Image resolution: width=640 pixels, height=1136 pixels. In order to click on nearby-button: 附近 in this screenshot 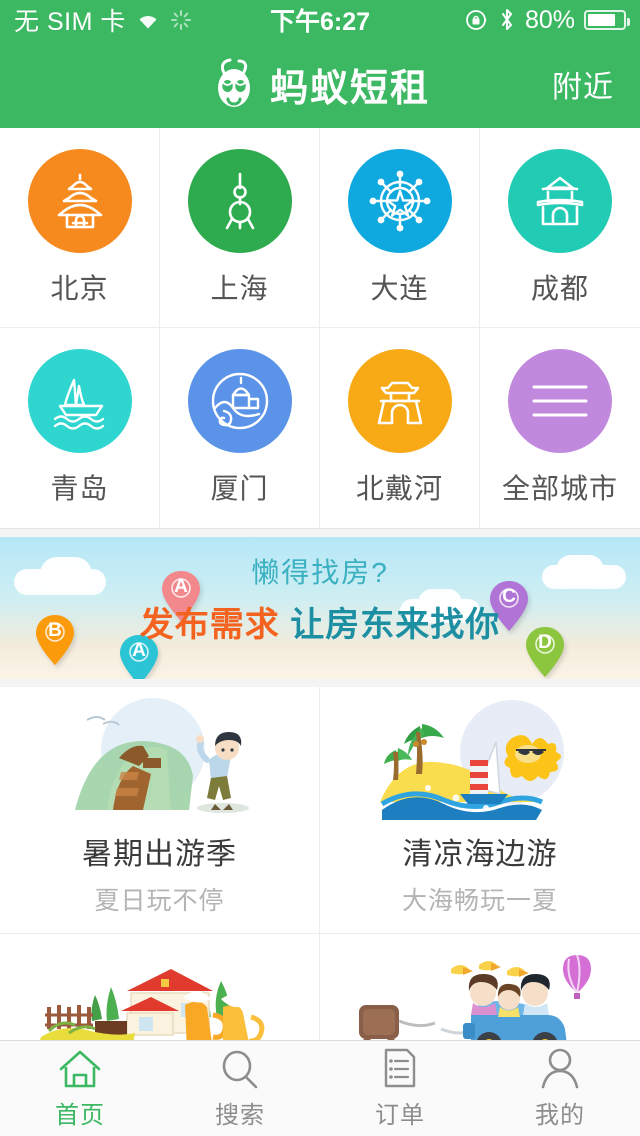, I will do `click(583, 84)`.